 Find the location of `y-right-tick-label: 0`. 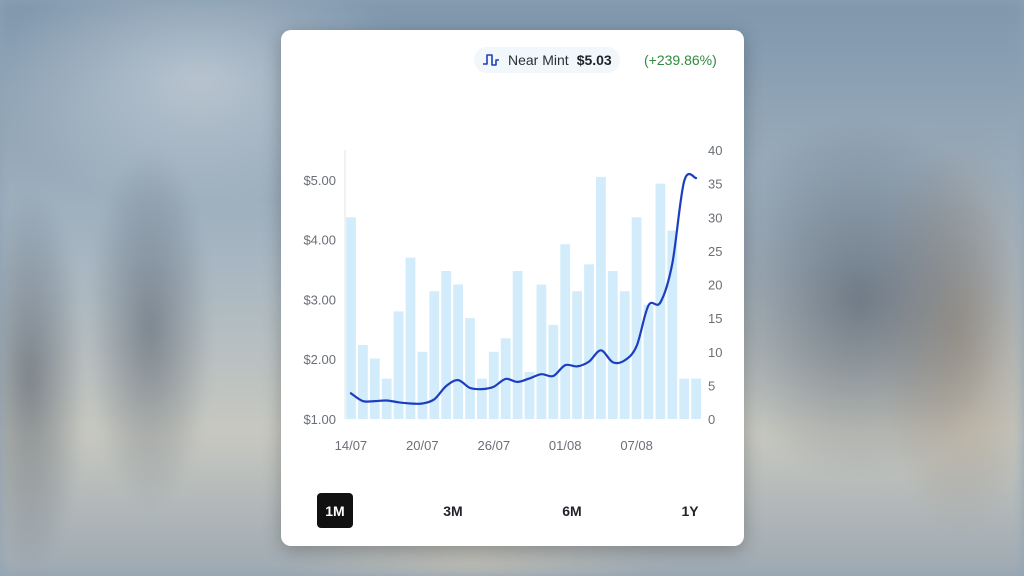

y-right-tick-label: 0 is located at coordinates (711, 419).